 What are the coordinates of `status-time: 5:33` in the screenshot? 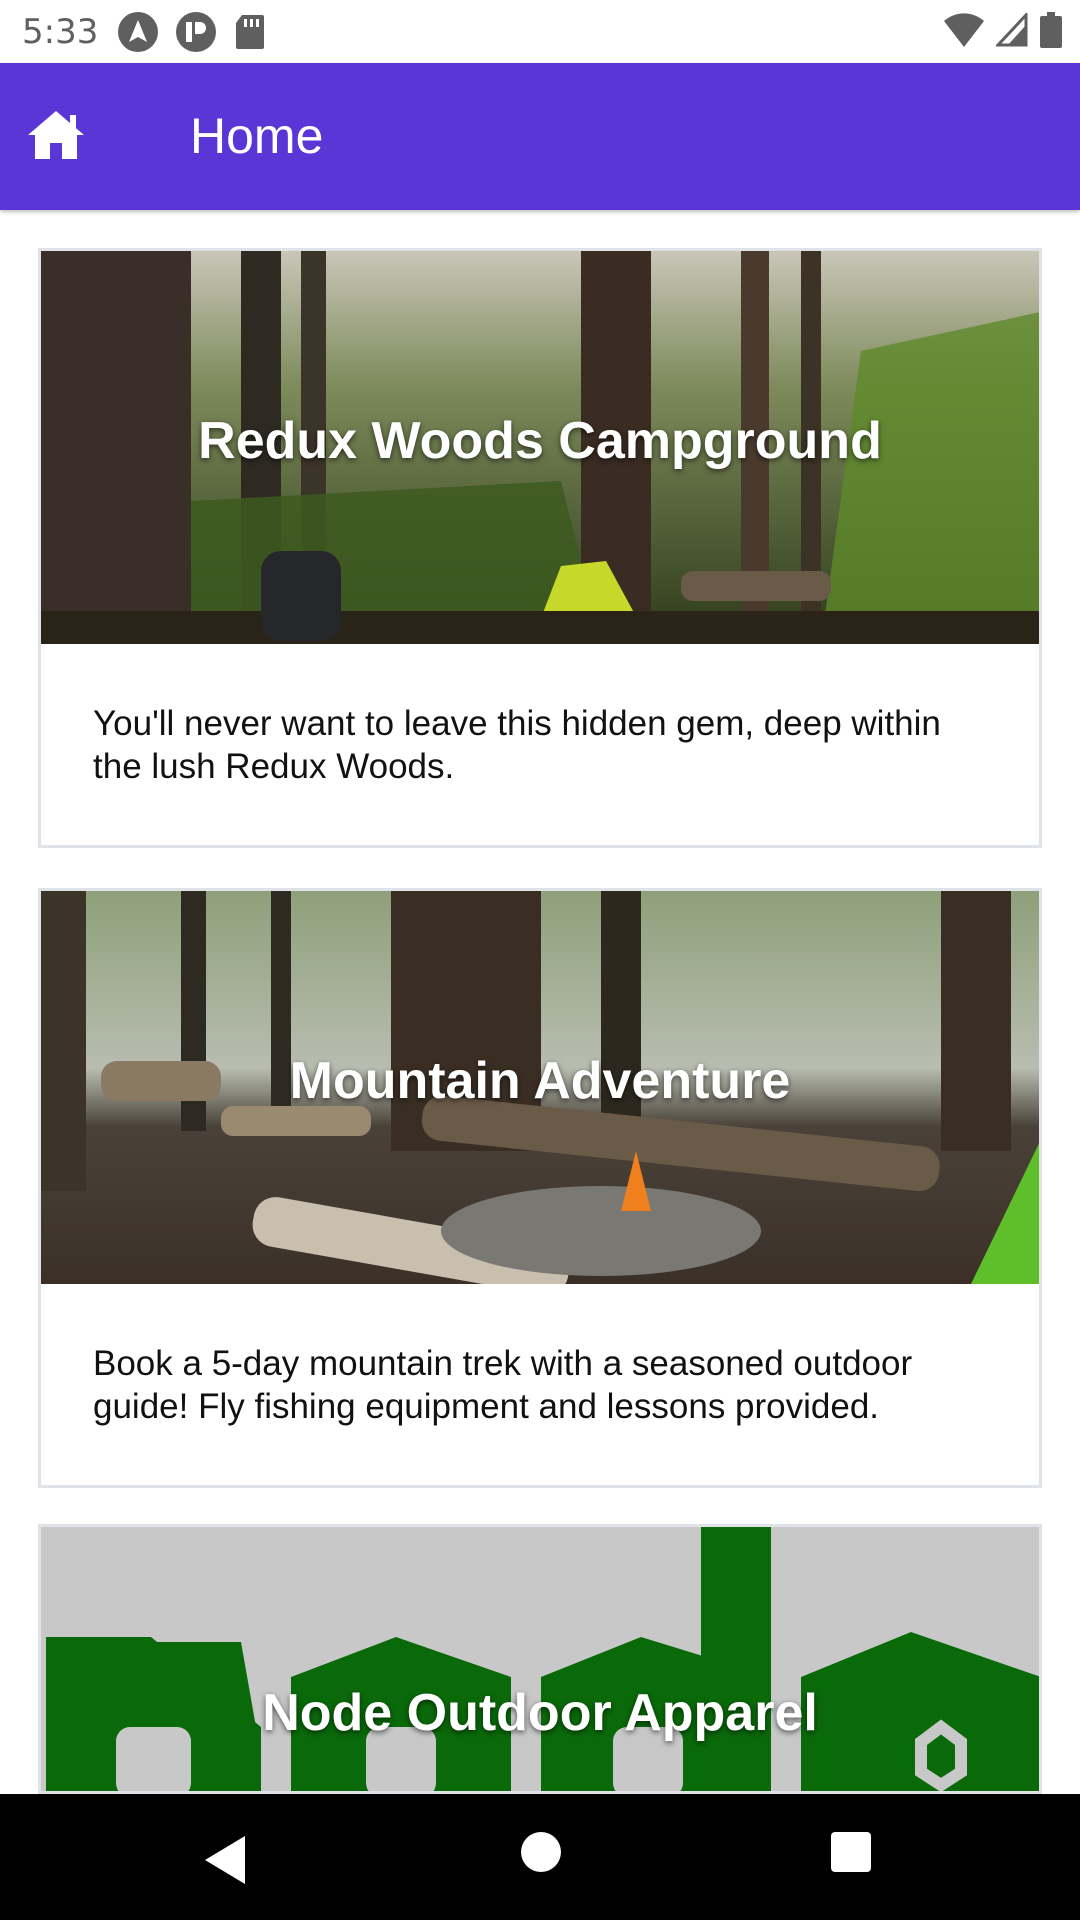 It's located at (60, 32).